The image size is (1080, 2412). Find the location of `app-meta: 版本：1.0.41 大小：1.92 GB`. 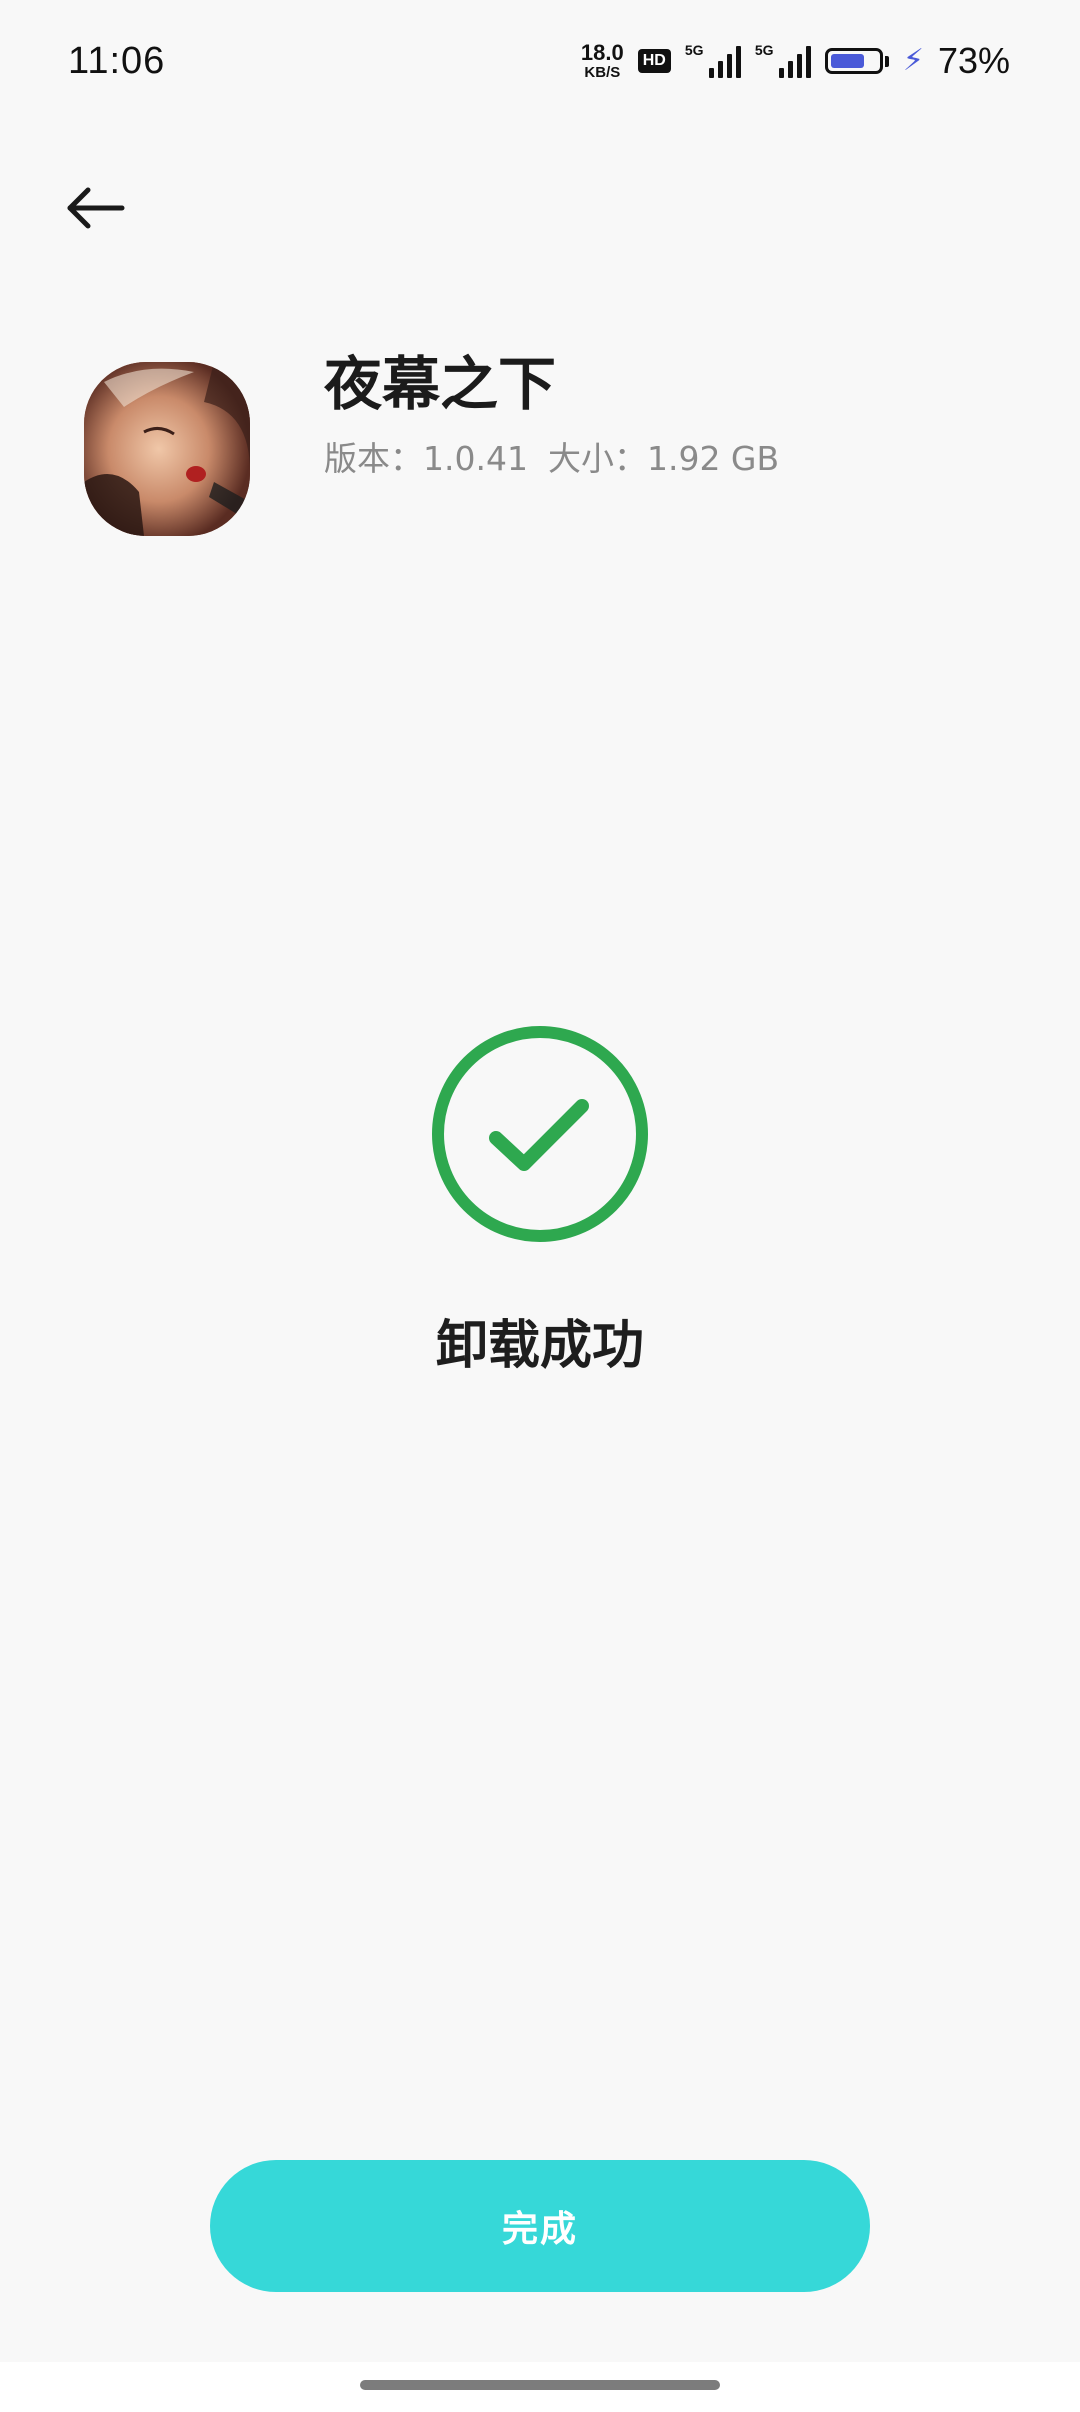

app-meta: 版本：1.0.41 大小：1.92 GB is located at coordinates (551, 459).